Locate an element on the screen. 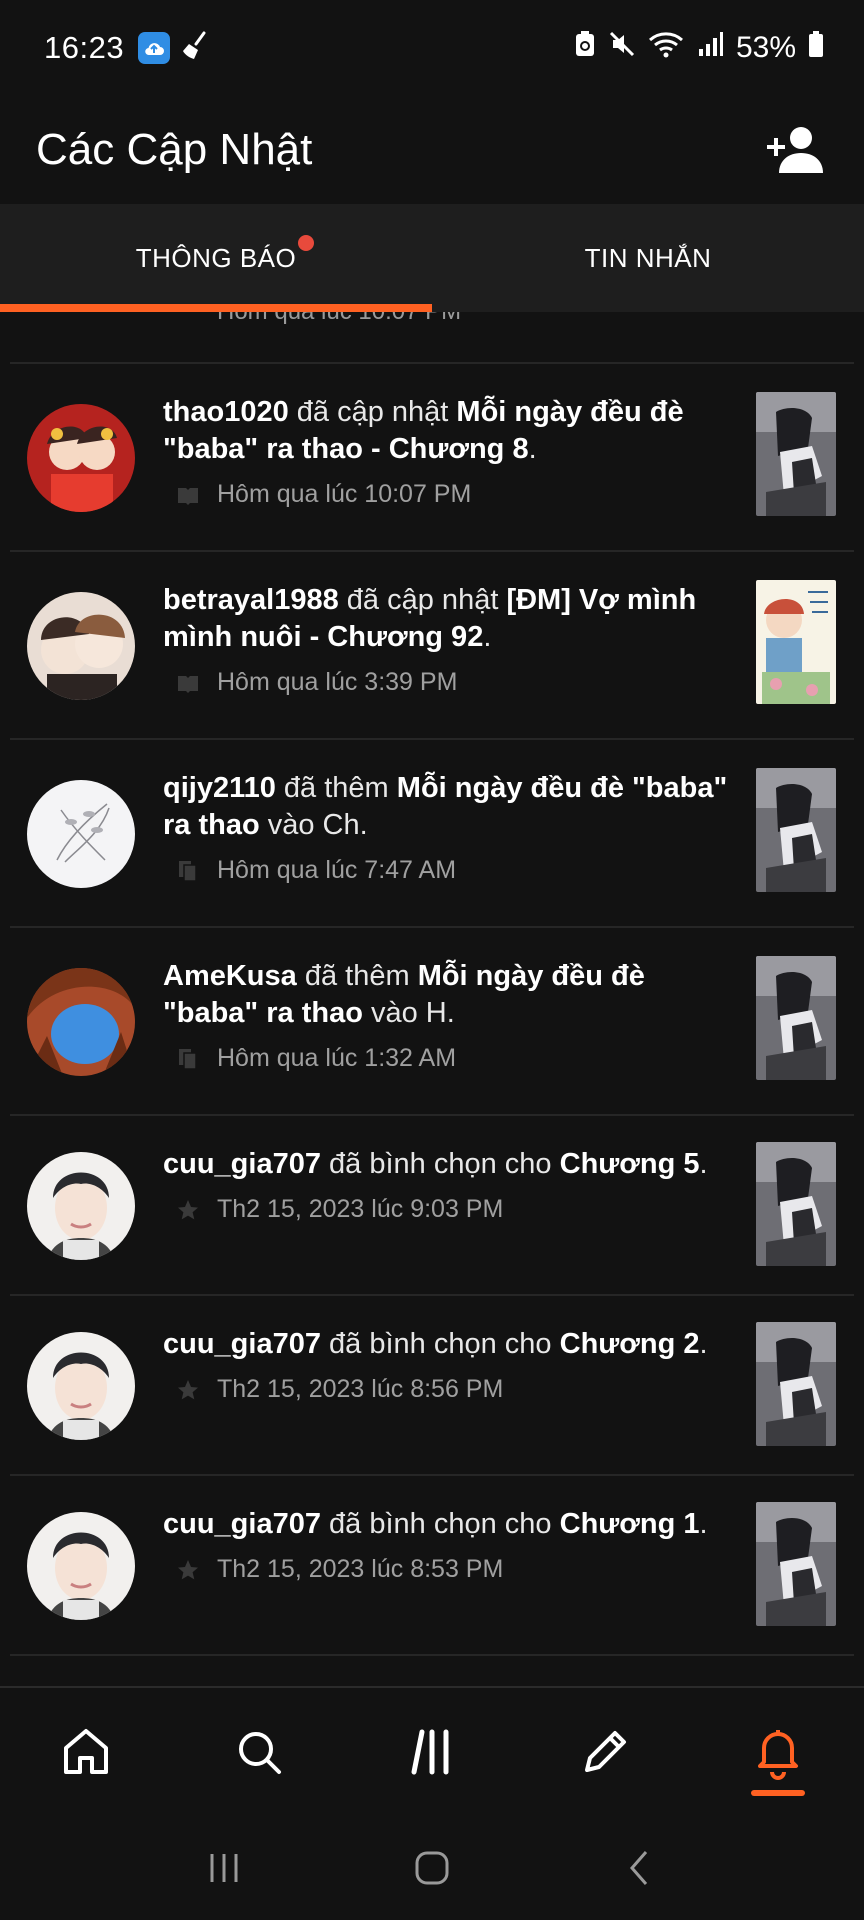 This screenshot has width=864, height=1920. notification-text: cuu_gia707 đã bình chọn cho Chương 1. is located at coordinates (435, 1524).